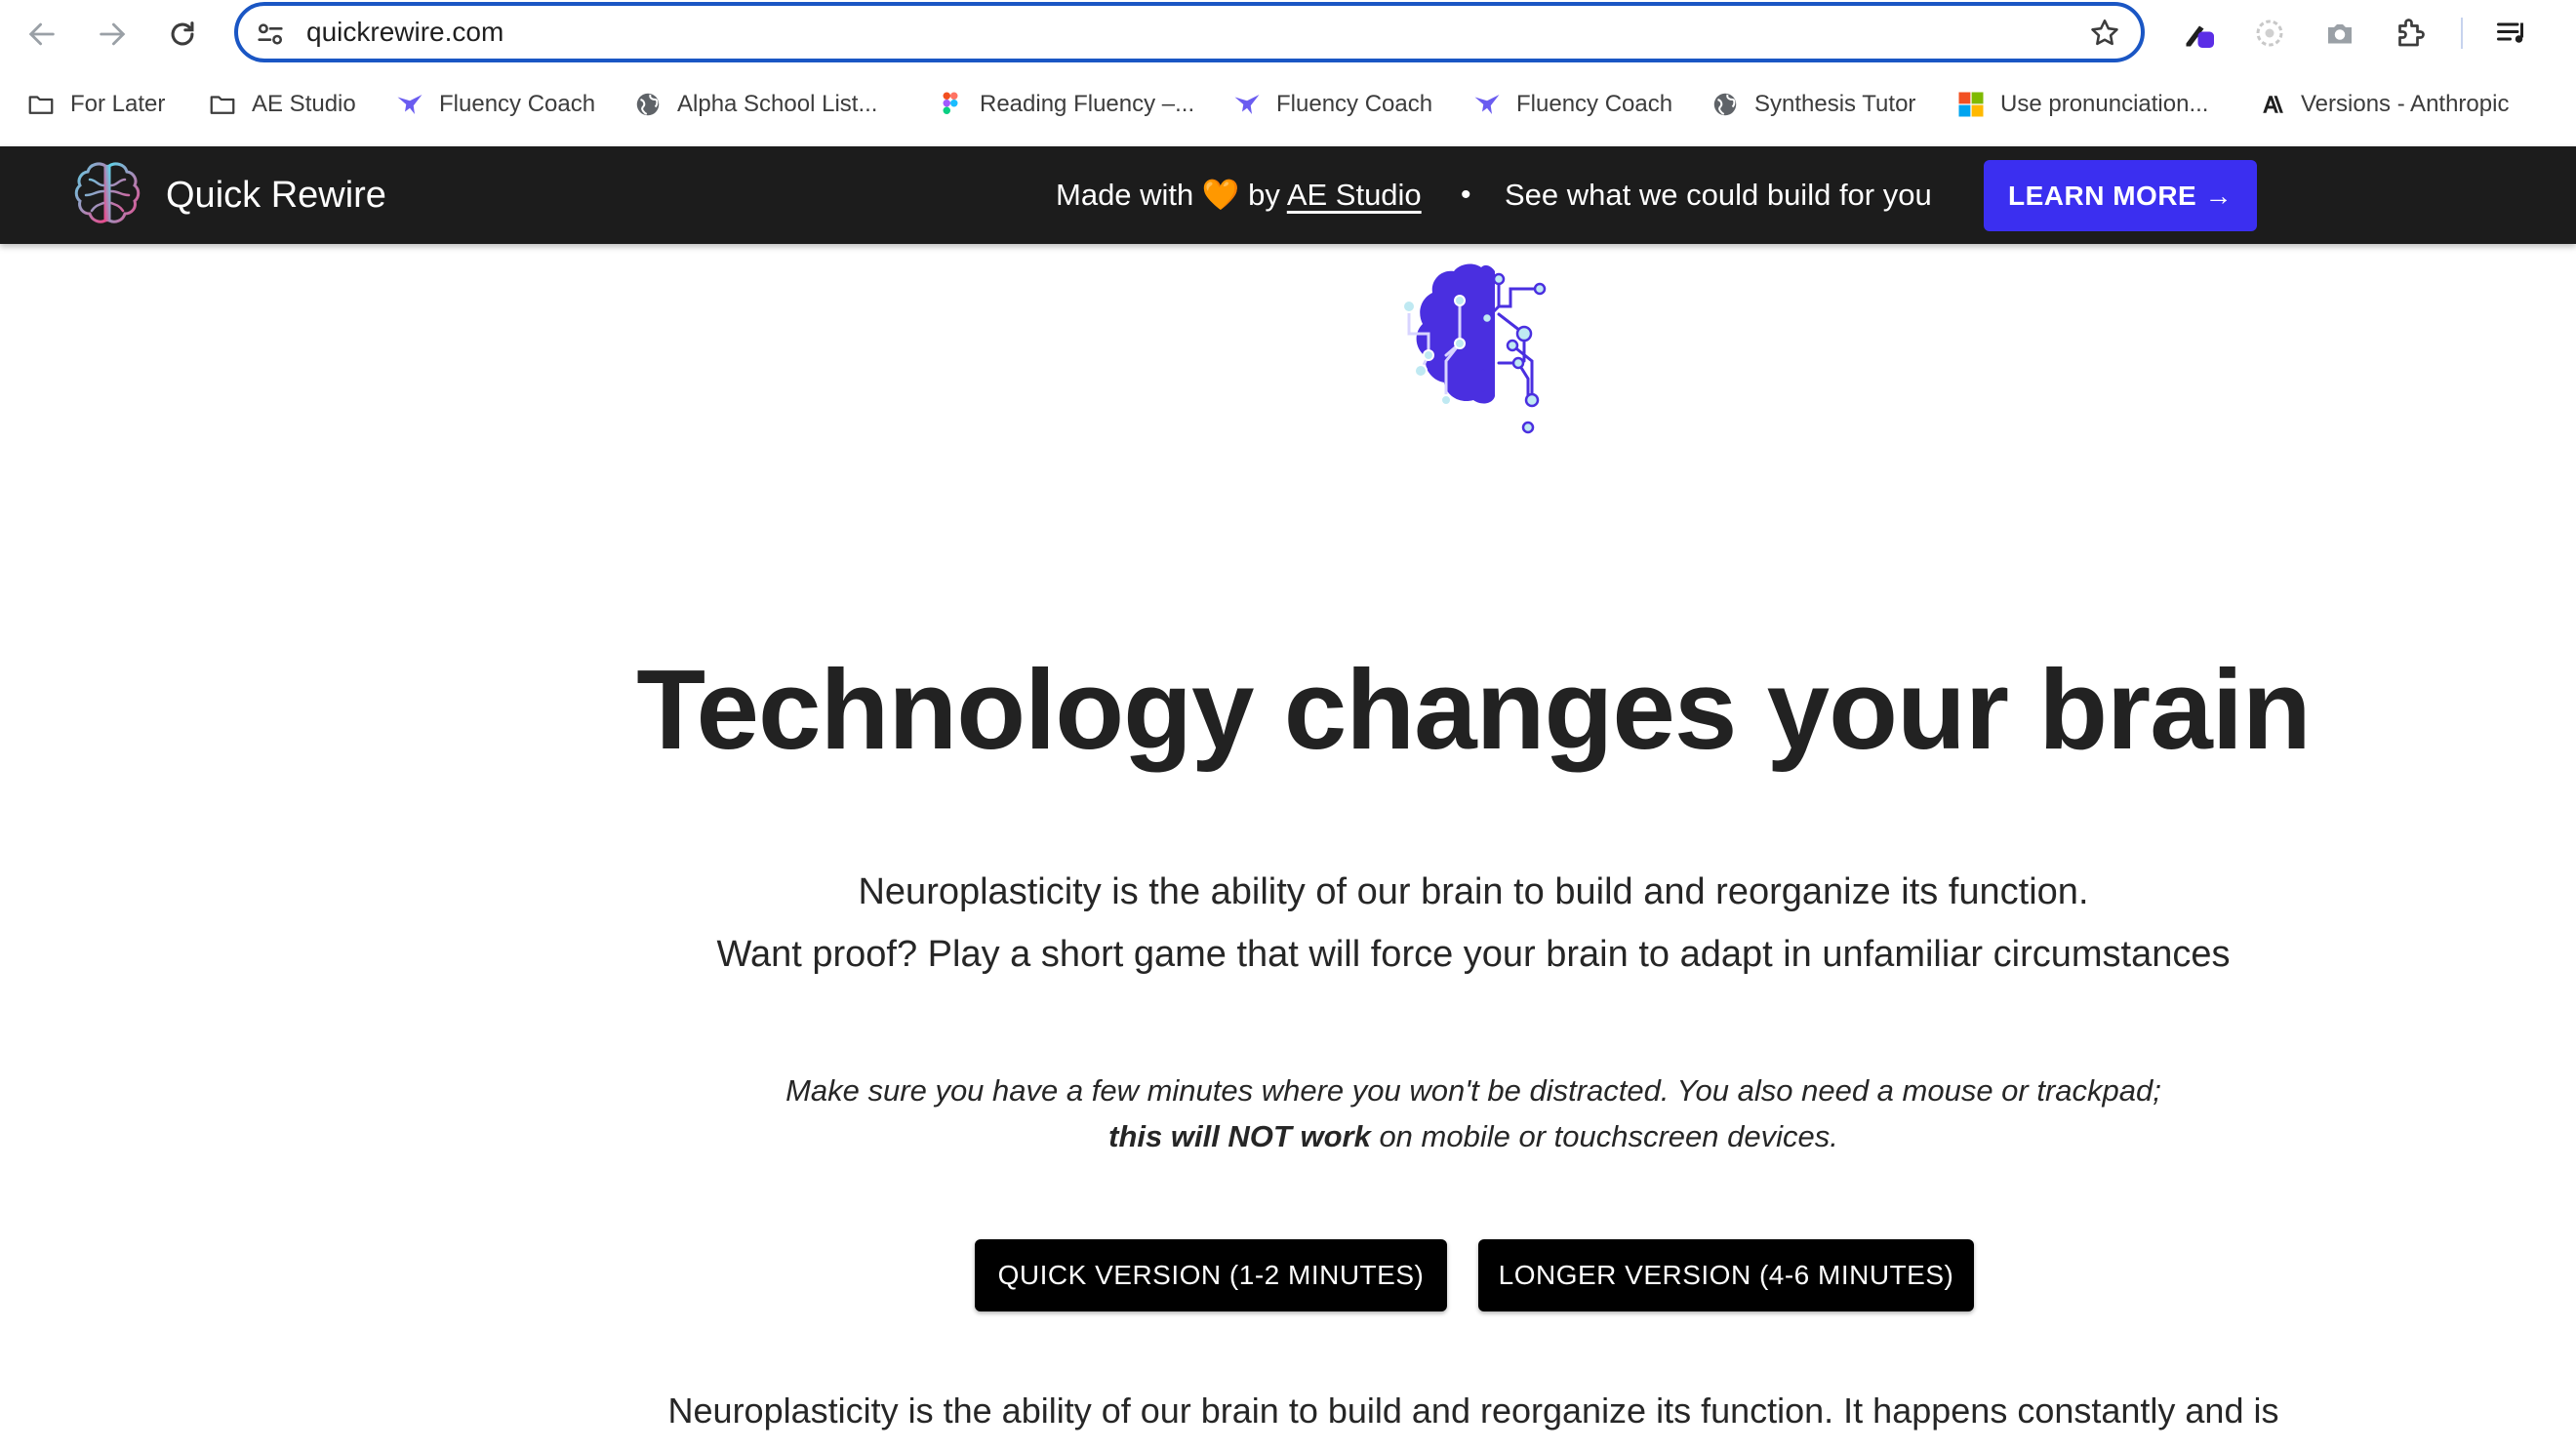 This screenshot has width=2576, height=1452. I want to click on site-title: Quick Rewire, so click(276, 195).